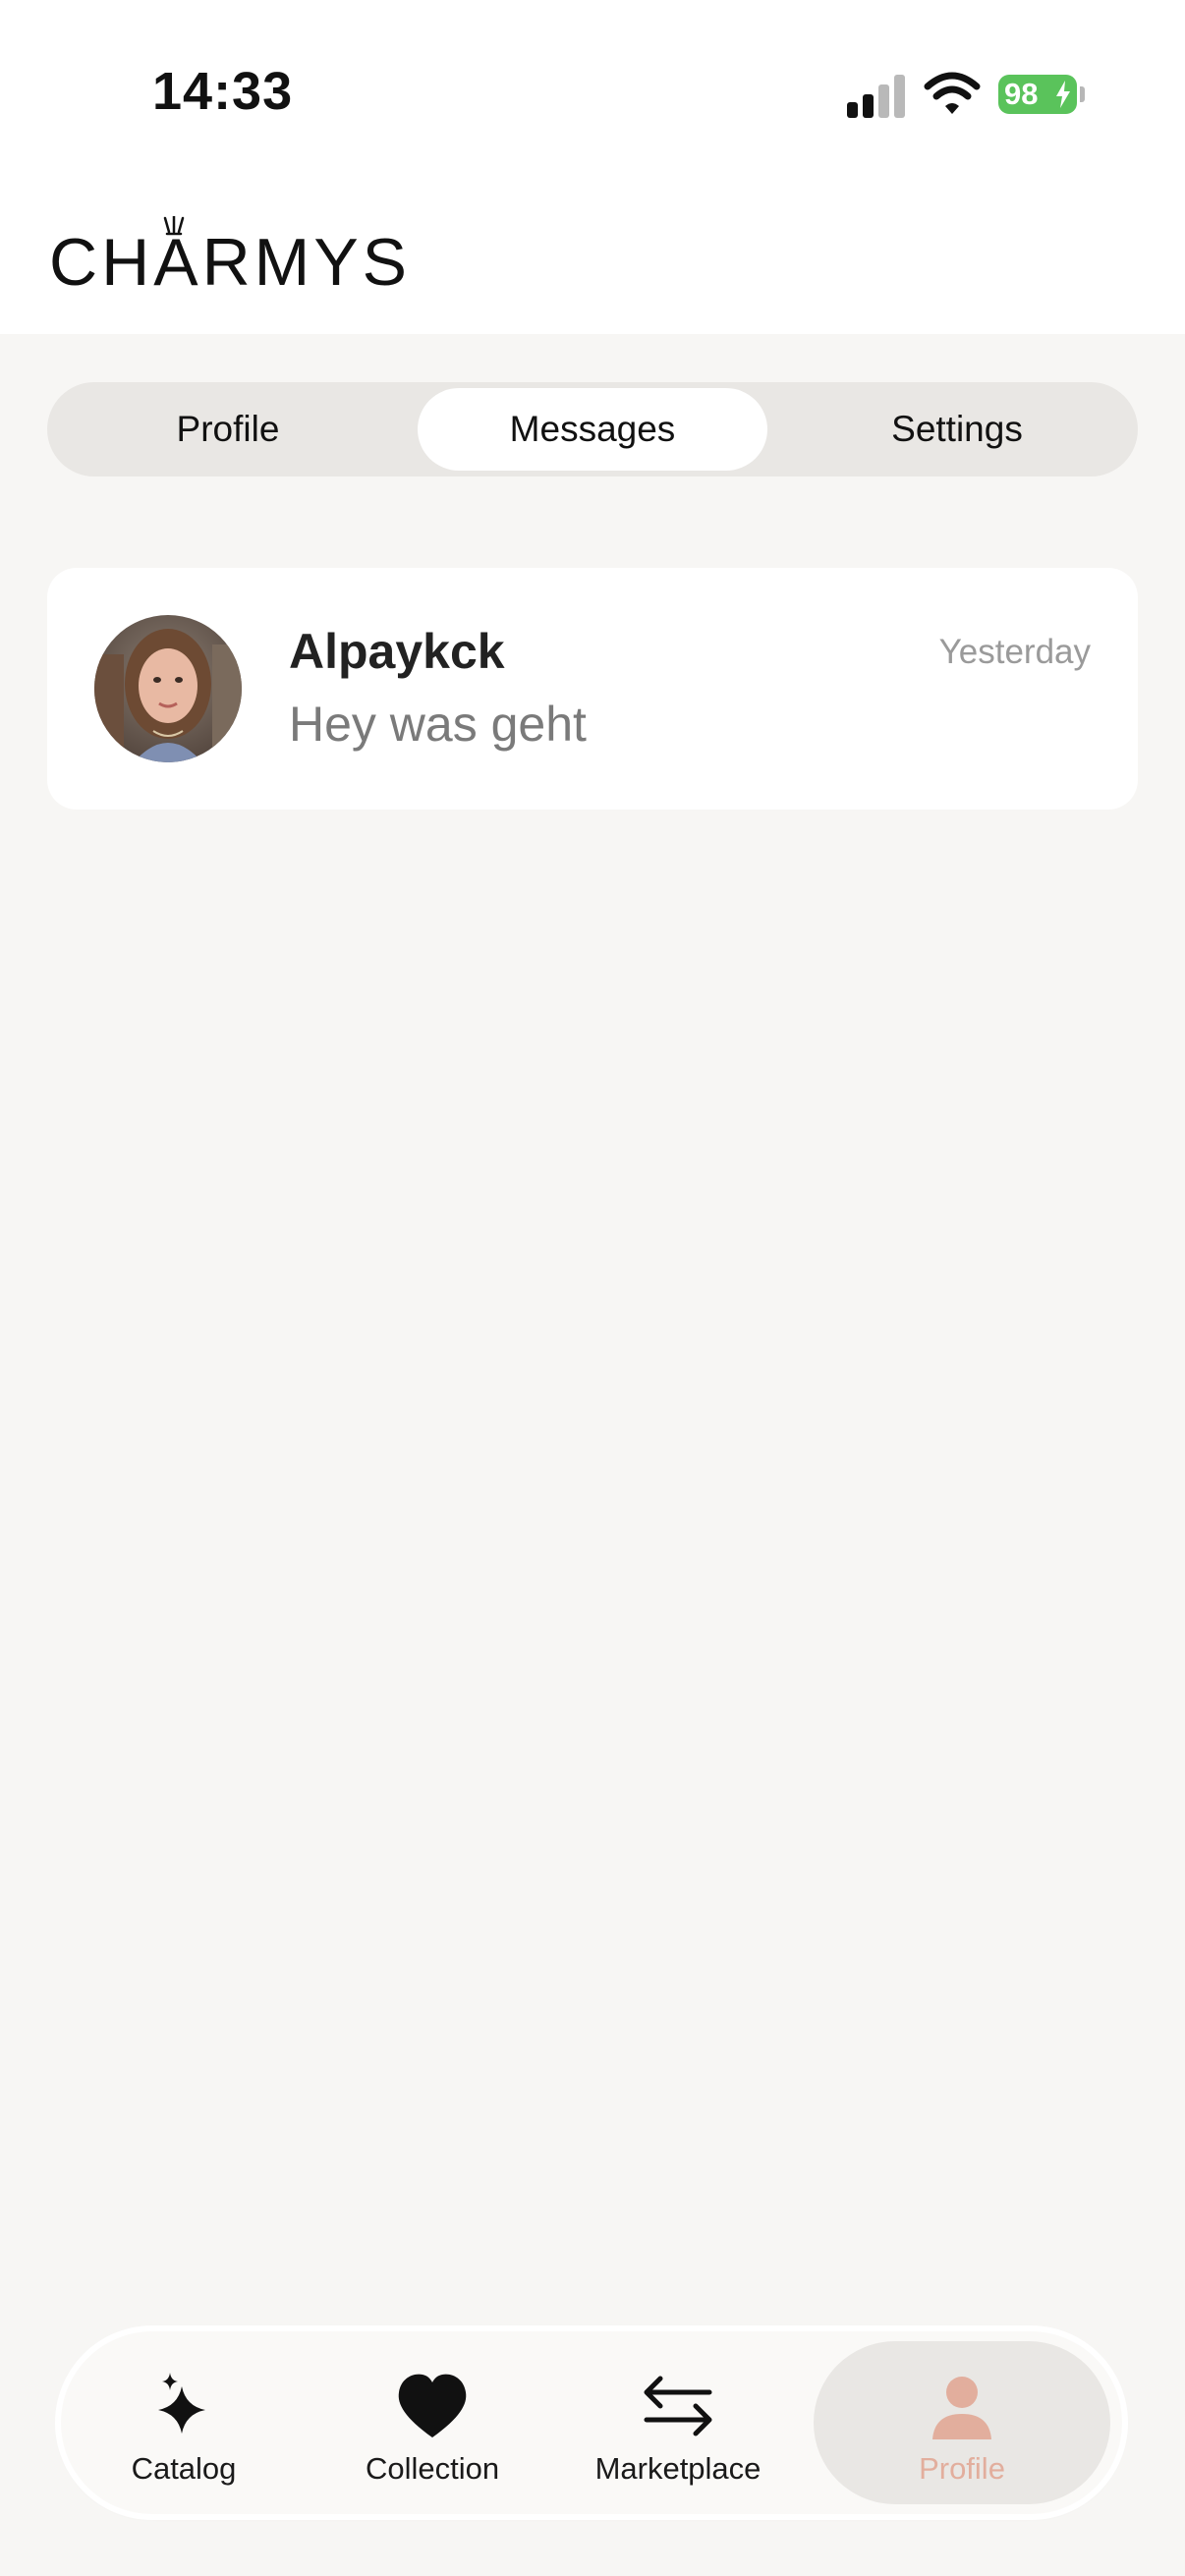 This screenshot has width=1185, height=2576. What do you see at coordinates (168, 688) in the screenshot?
I see `user-avatar` at bounding box center [168, 688].